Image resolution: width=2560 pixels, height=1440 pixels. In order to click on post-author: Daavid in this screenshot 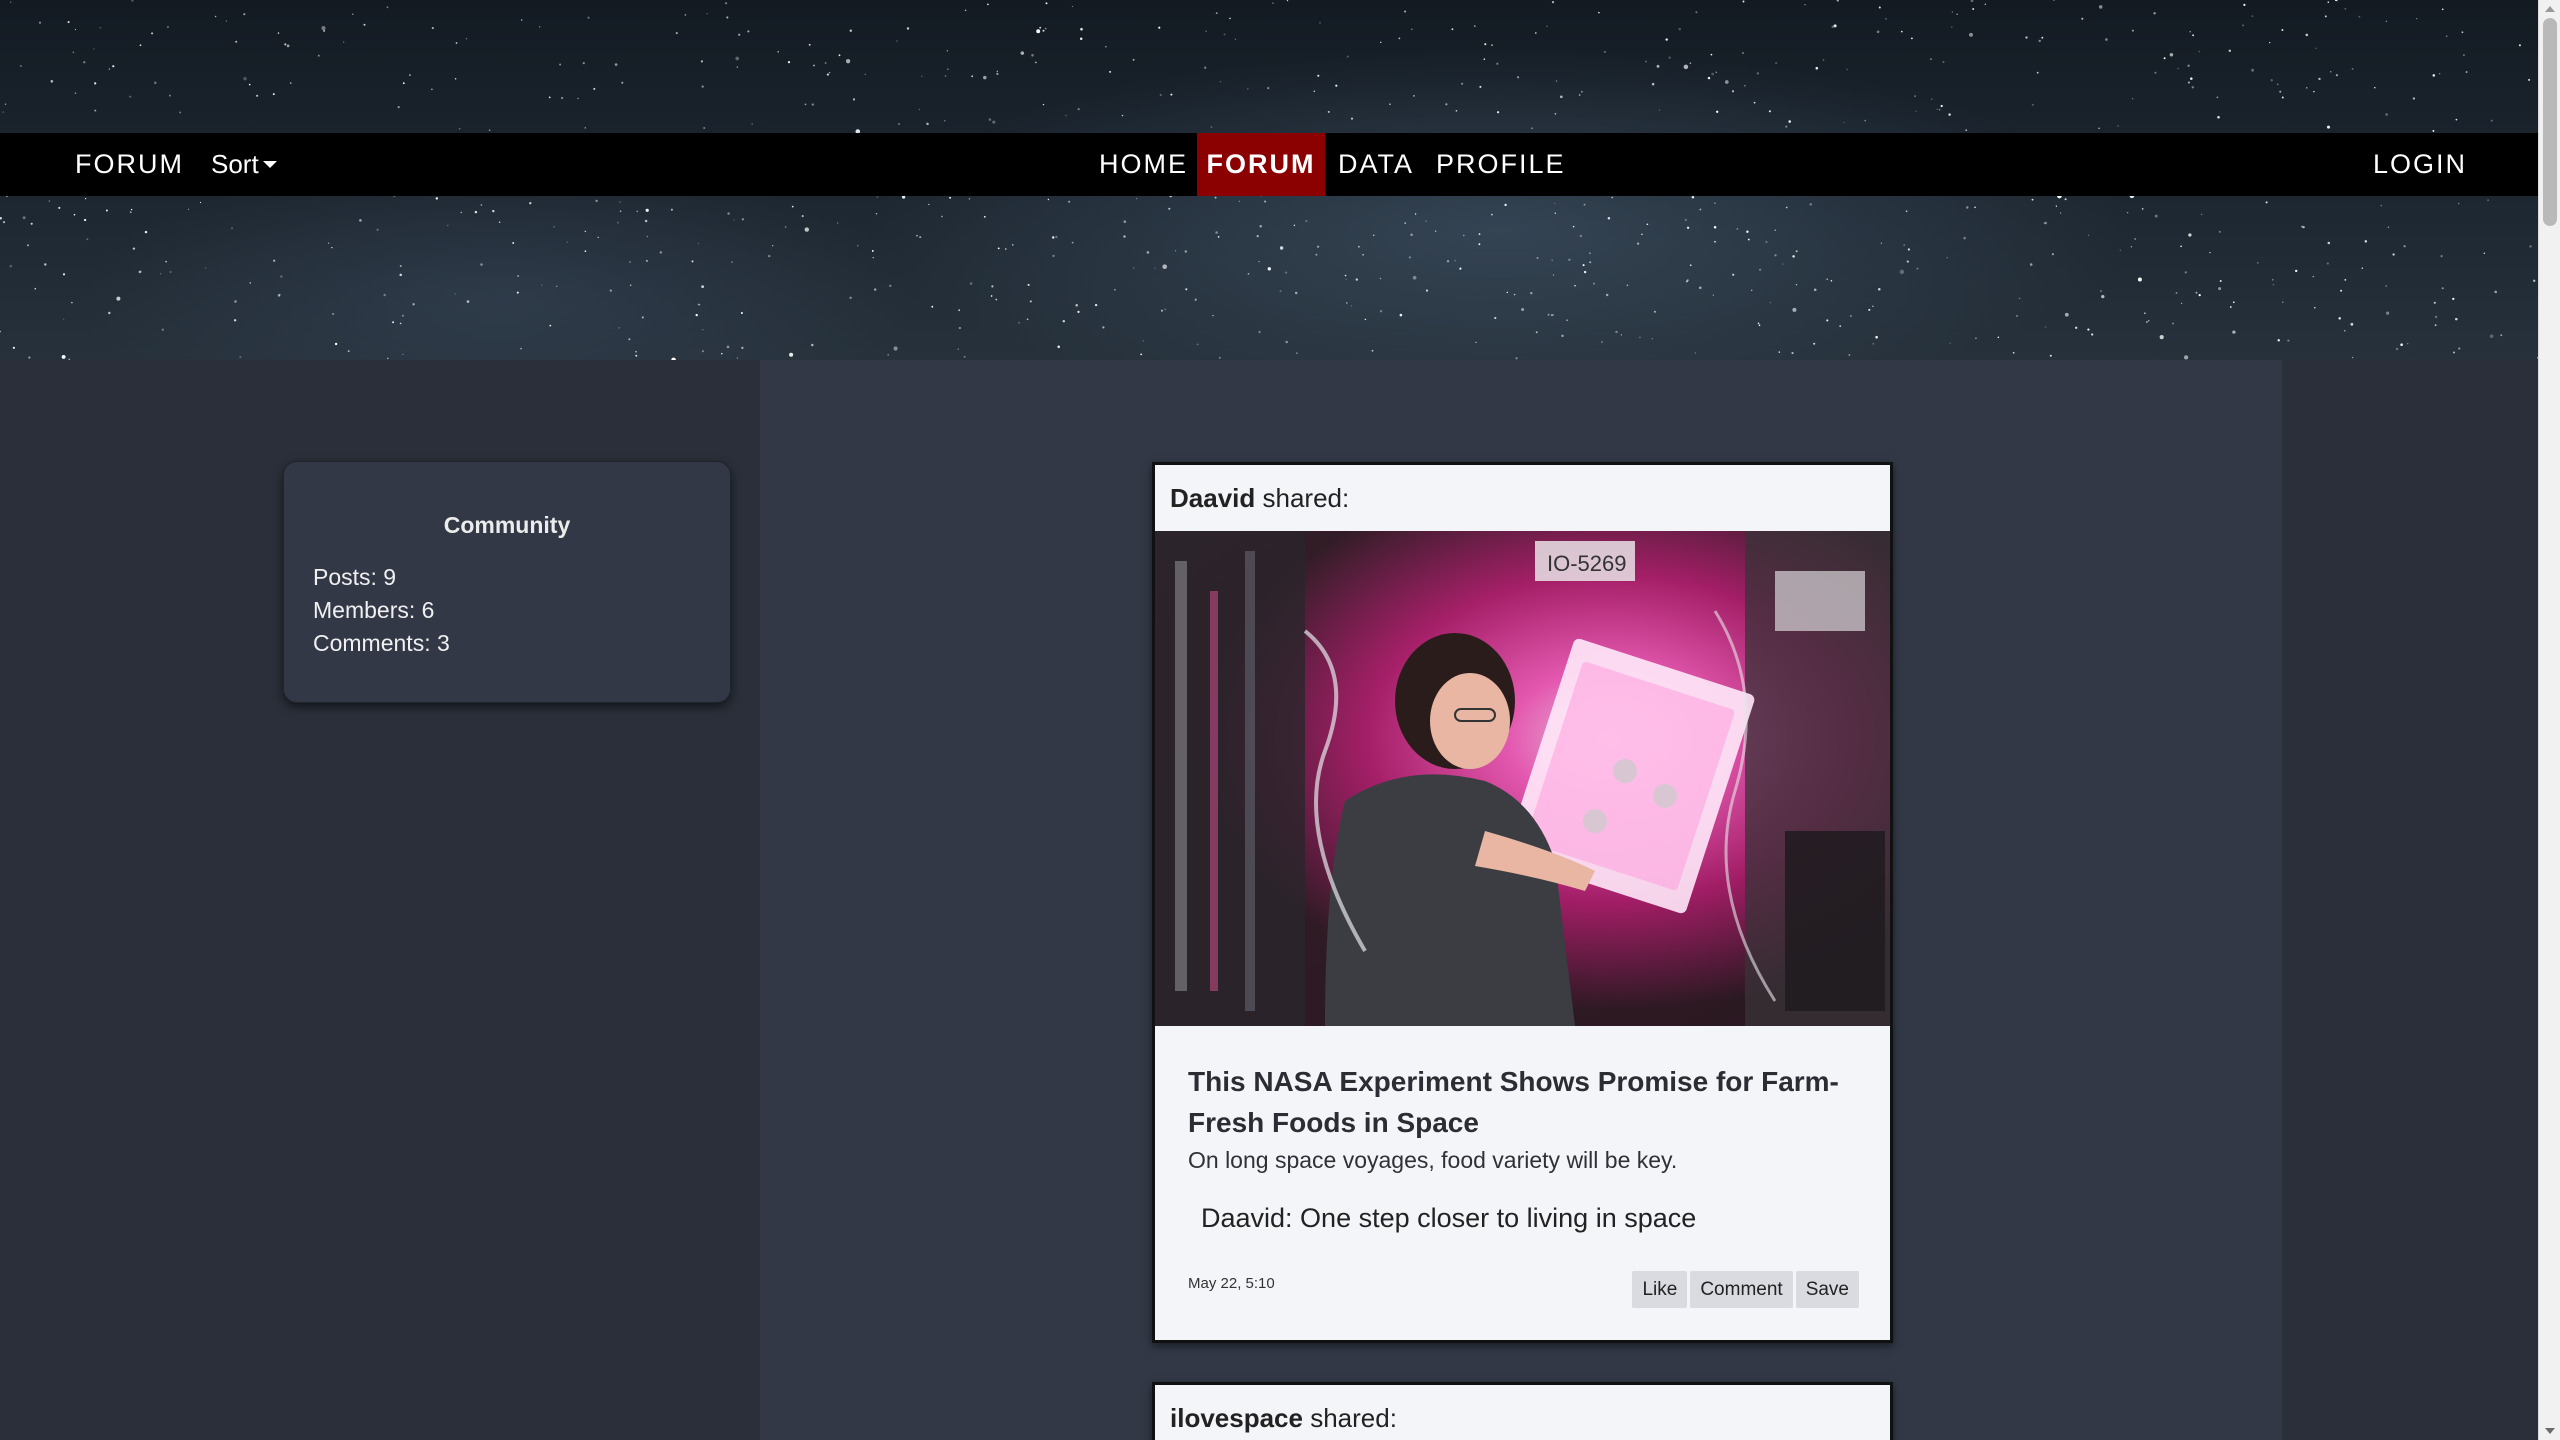, I will do `click(1212, 498)`.